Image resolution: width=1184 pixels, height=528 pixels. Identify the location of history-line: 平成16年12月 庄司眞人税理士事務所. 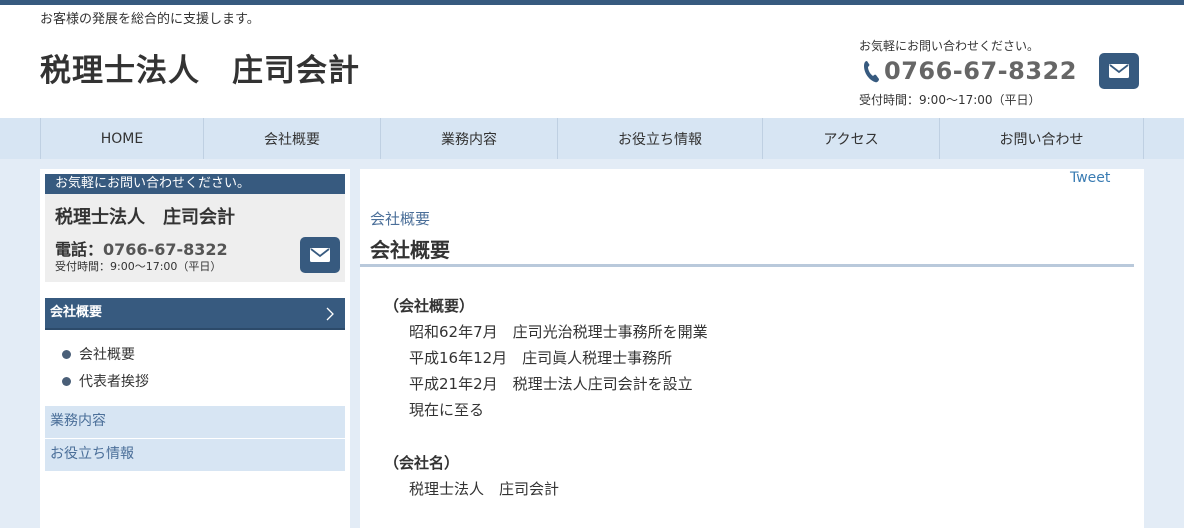
(541, 358).